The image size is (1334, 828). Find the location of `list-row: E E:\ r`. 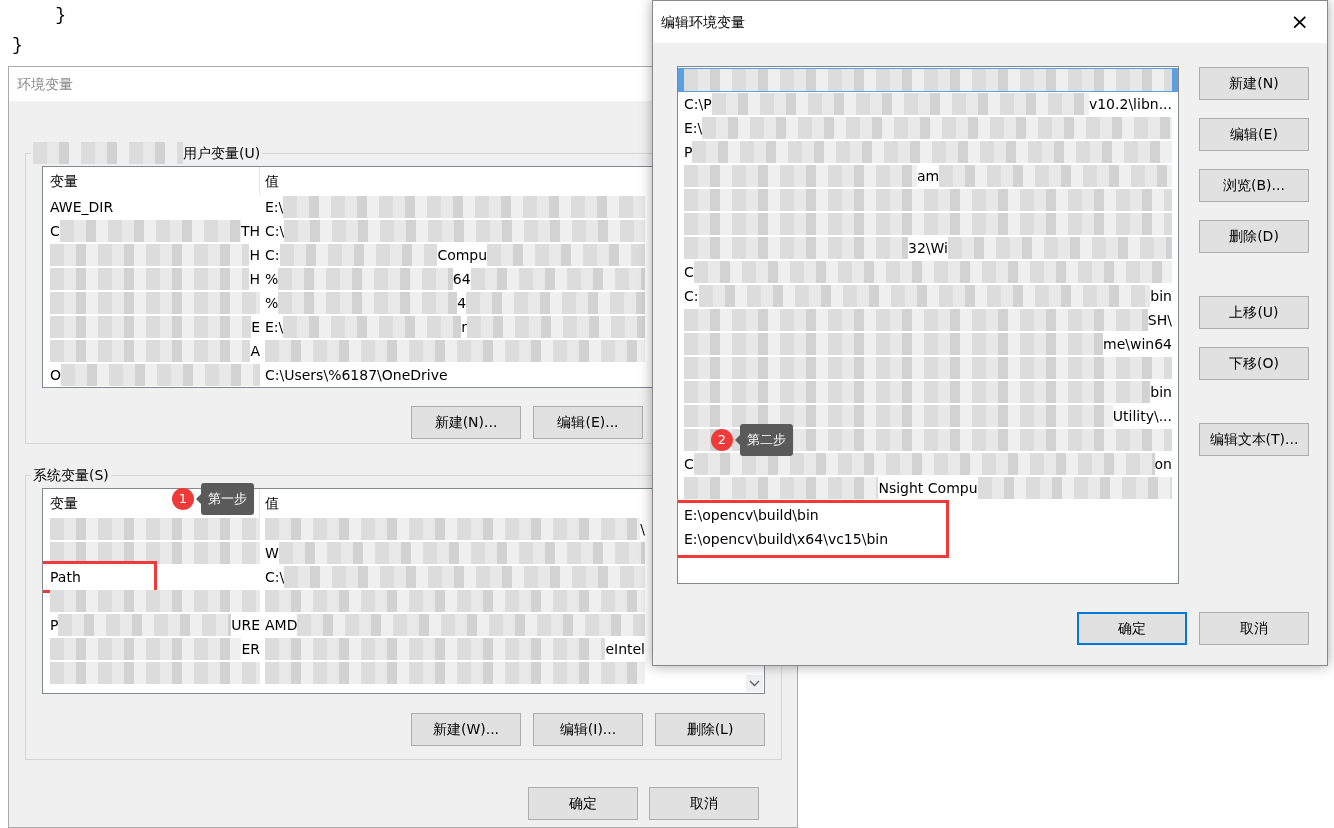

list-row: E E:\ r is located at coordinates (403, 327).